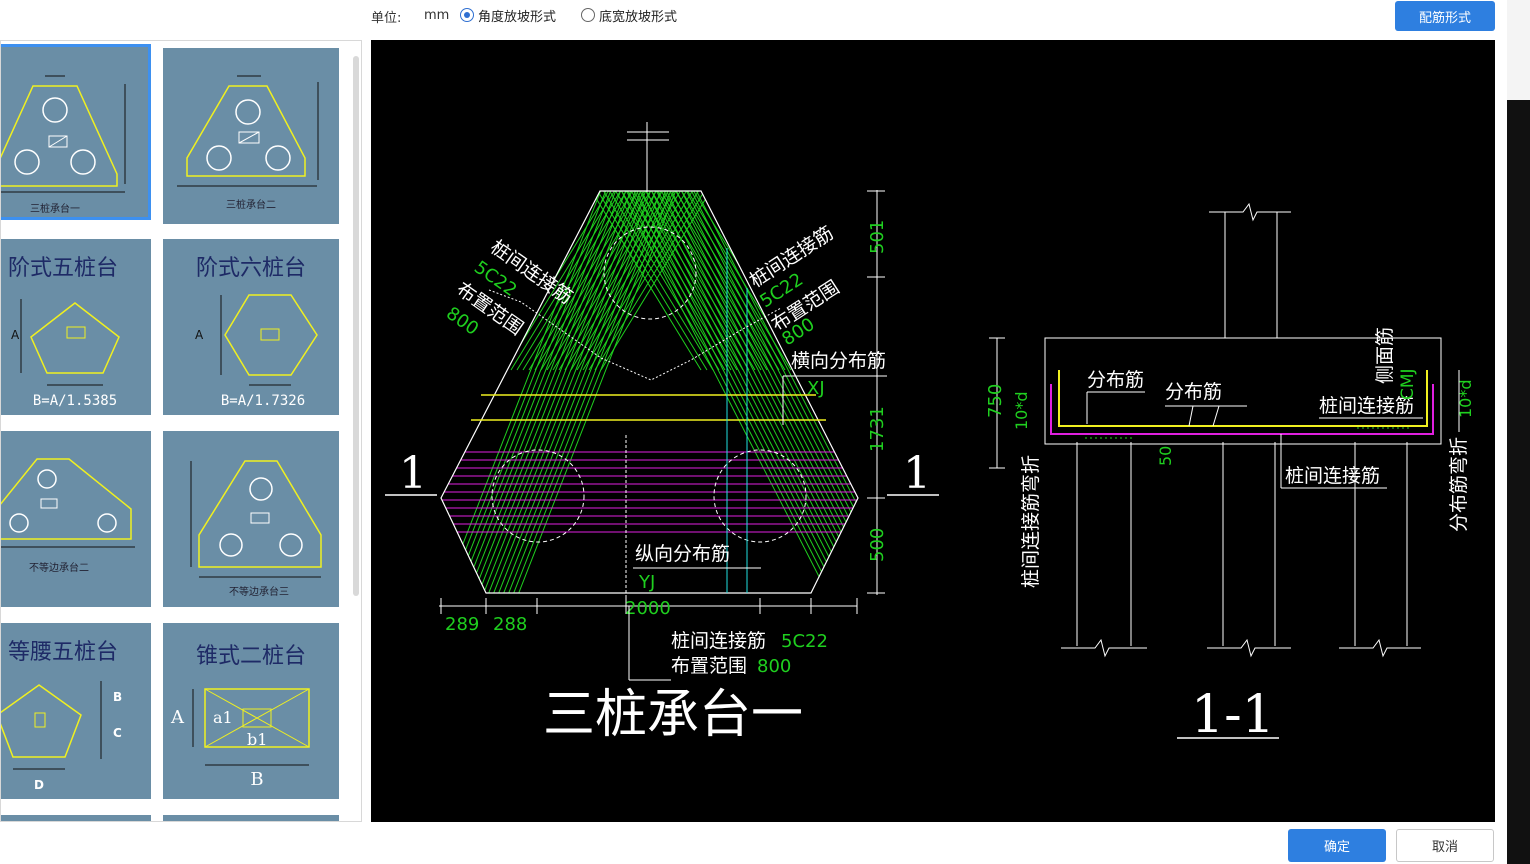 The height and width of the screenshot is (864, 1530). What do you see at coordinates (1021, 410) in the screenshot?
I see `hook-left: 10*d` at bounding box center [1021, 410].